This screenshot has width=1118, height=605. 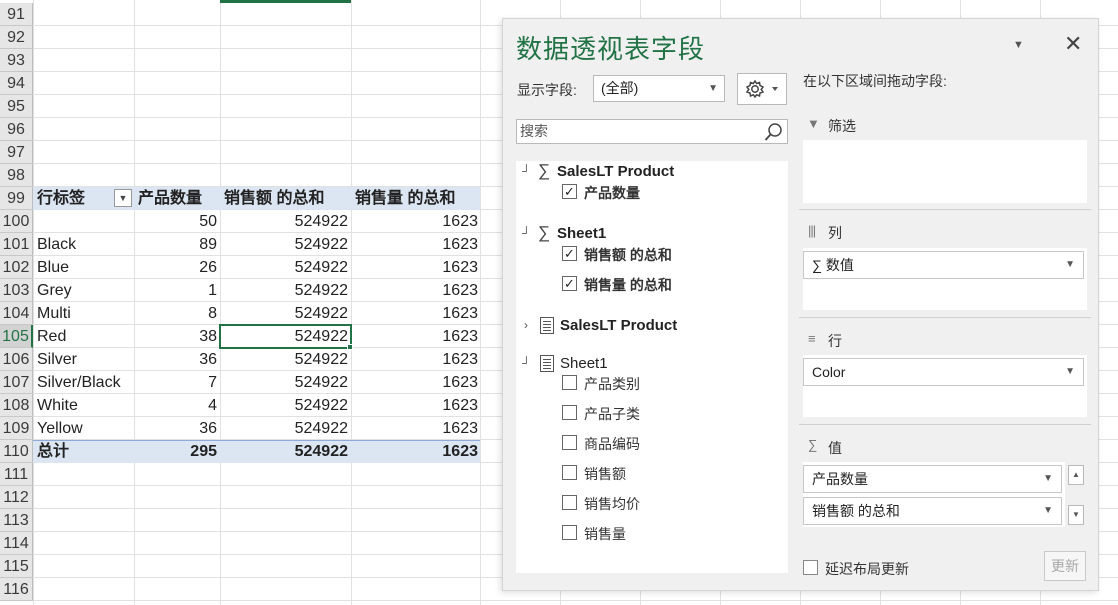 What do you see at coordinates (16, 589) in the screenshot?
I see `row-header: 116` at bounding box center [16, 589].